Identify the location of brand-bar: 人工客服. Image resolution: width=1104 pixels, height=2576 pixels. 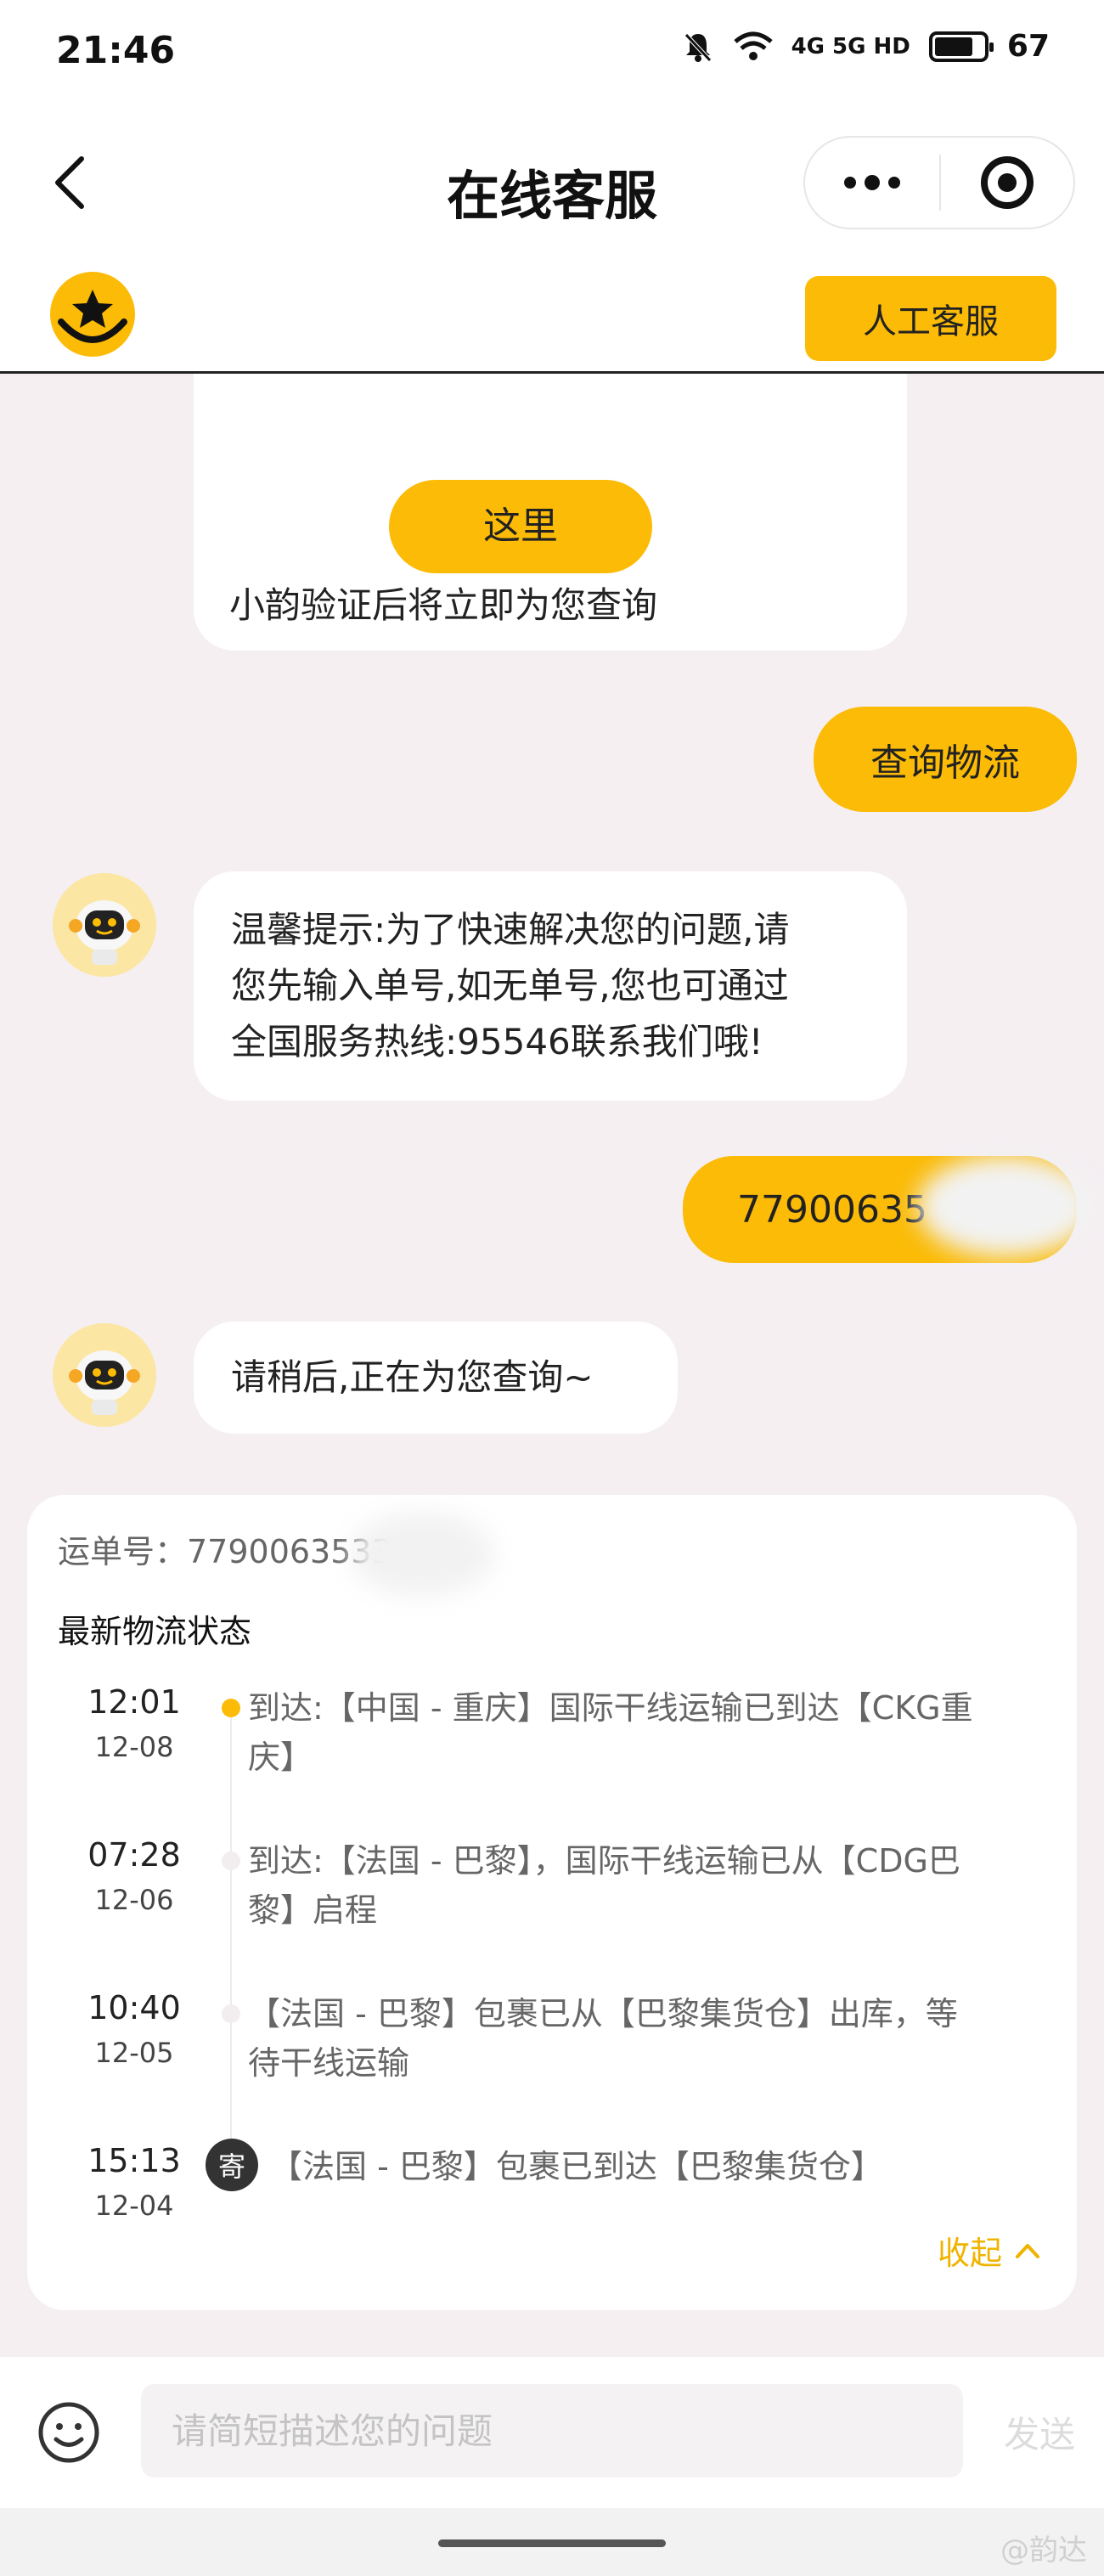
(552, 316).